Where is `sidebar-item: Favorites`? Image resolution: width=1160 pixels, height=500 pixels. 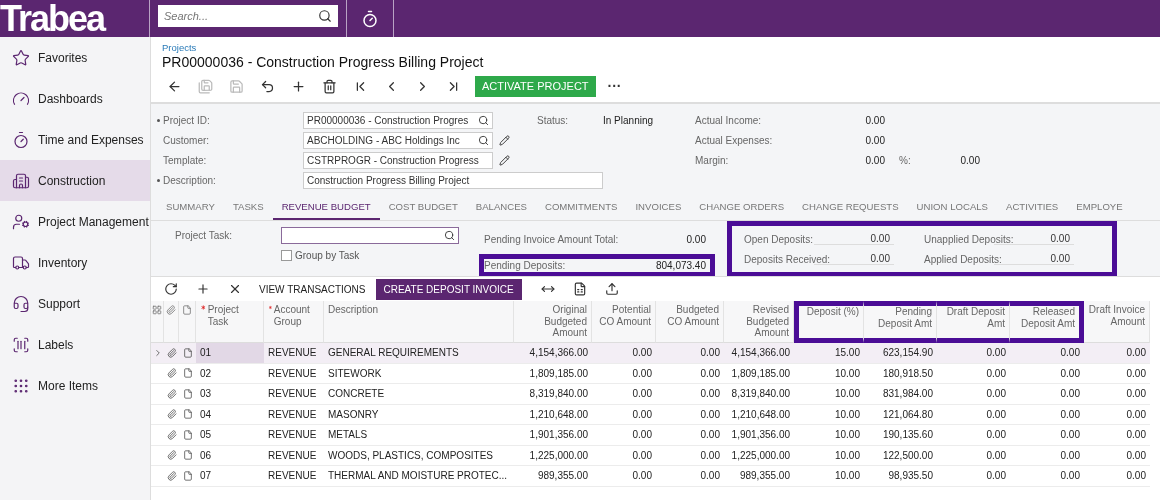 sidebar-item: Favorites is located at coordinates (75, 57).